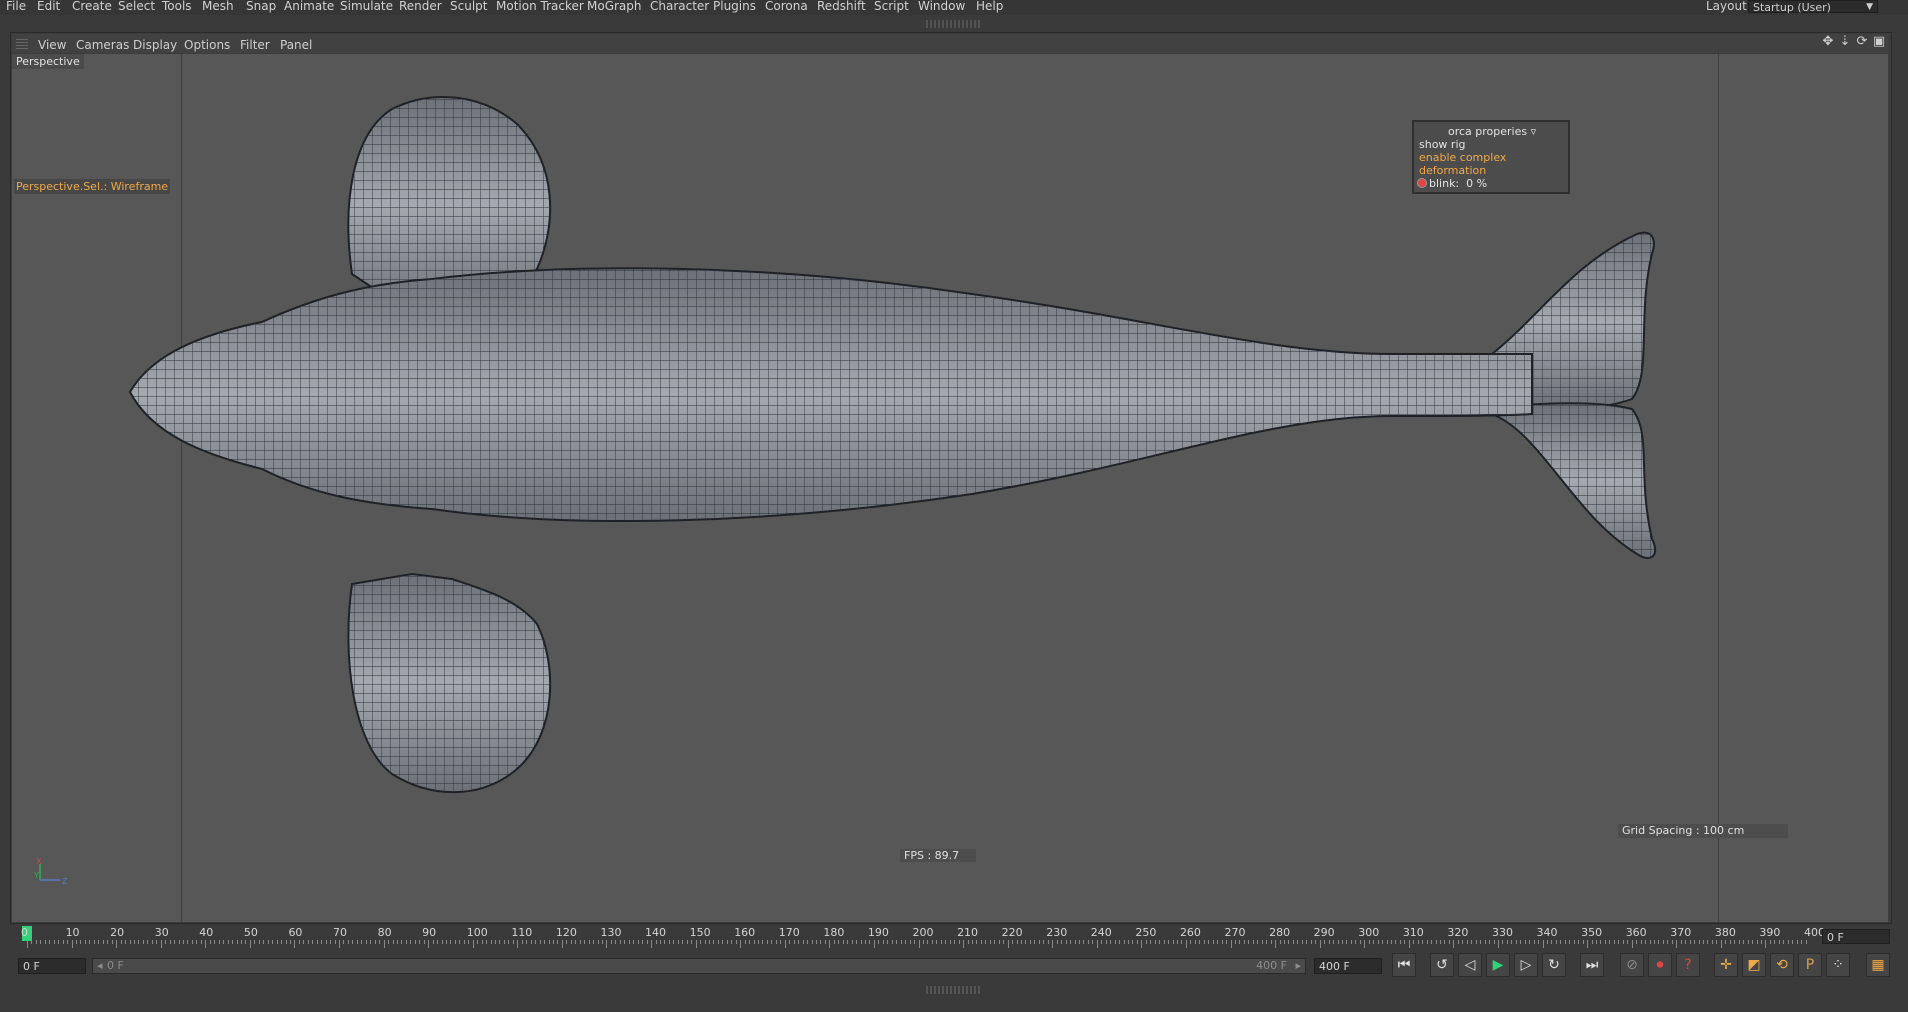  What do you see at coordinates (255, 45) in the screenshot?
I see `vp-menu-filter: Filter` at bounding box center [255, 45].